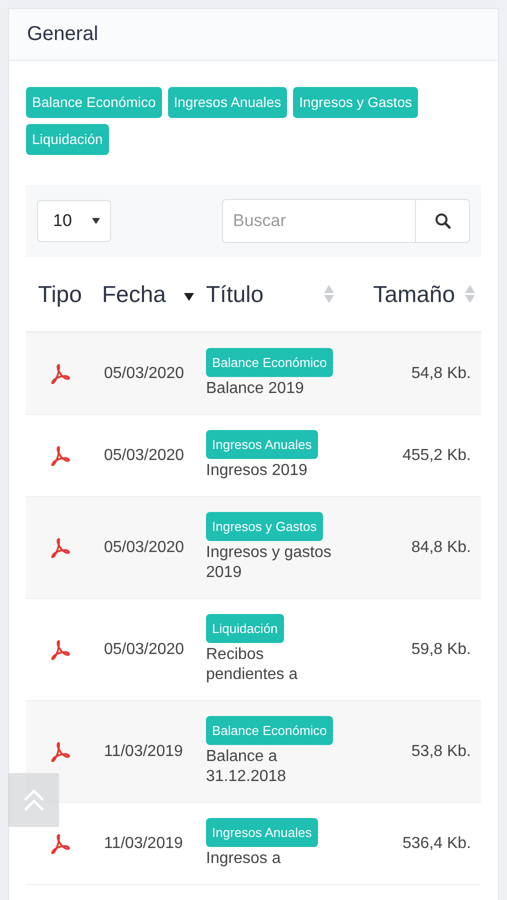 This screenshot has width=507, height=900. What do you see at coordinates (62, 34) in the screenshot?
I see `panel-title: General` at bounding box center [62, 34].